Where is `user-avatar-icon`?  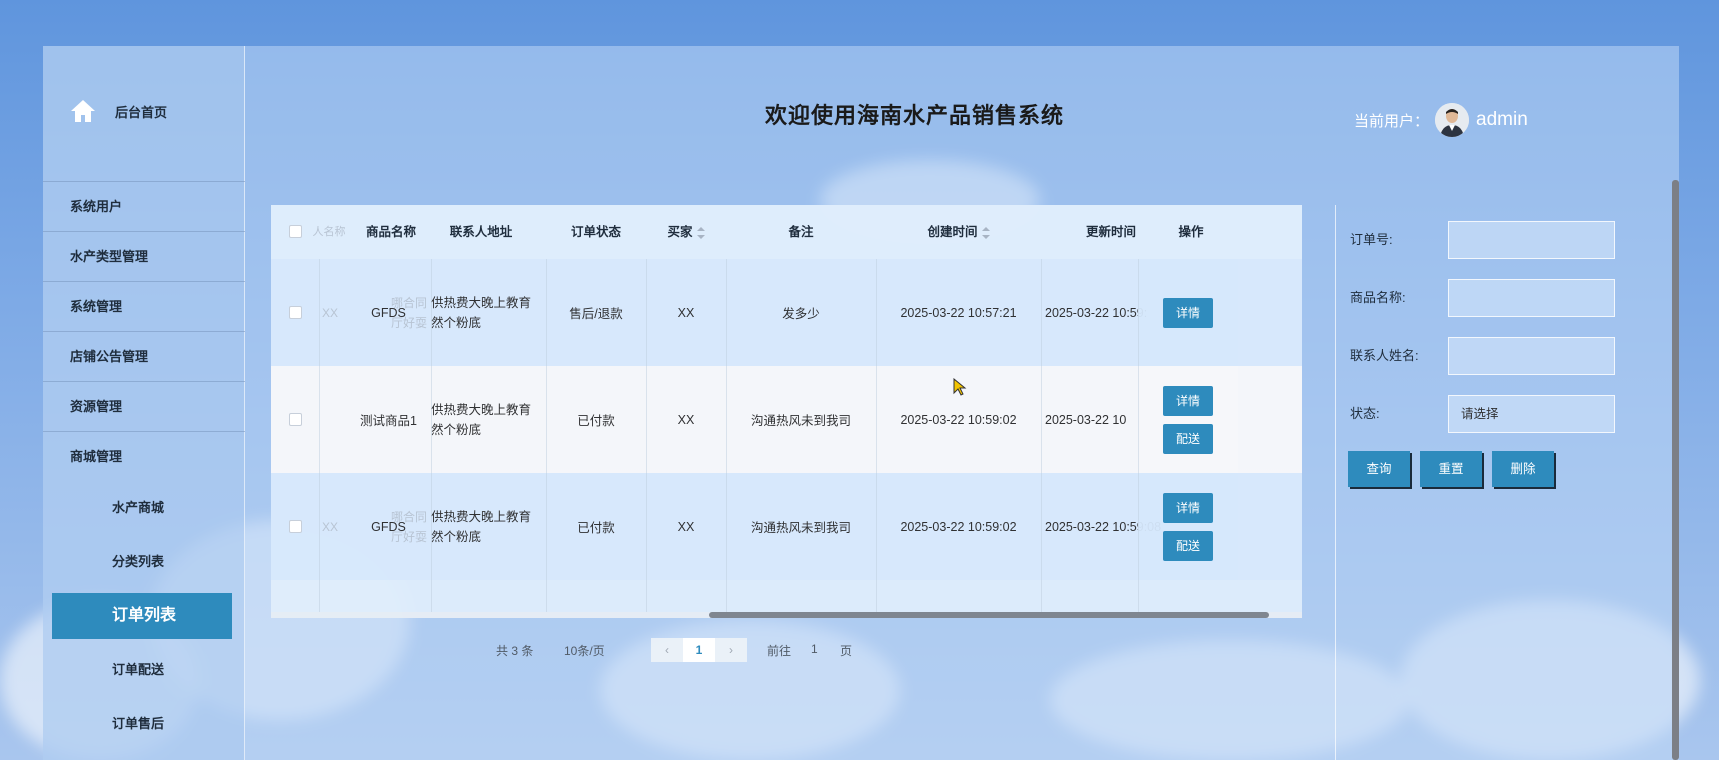
user-avatar-icon is located at coordinates (1452, 120).